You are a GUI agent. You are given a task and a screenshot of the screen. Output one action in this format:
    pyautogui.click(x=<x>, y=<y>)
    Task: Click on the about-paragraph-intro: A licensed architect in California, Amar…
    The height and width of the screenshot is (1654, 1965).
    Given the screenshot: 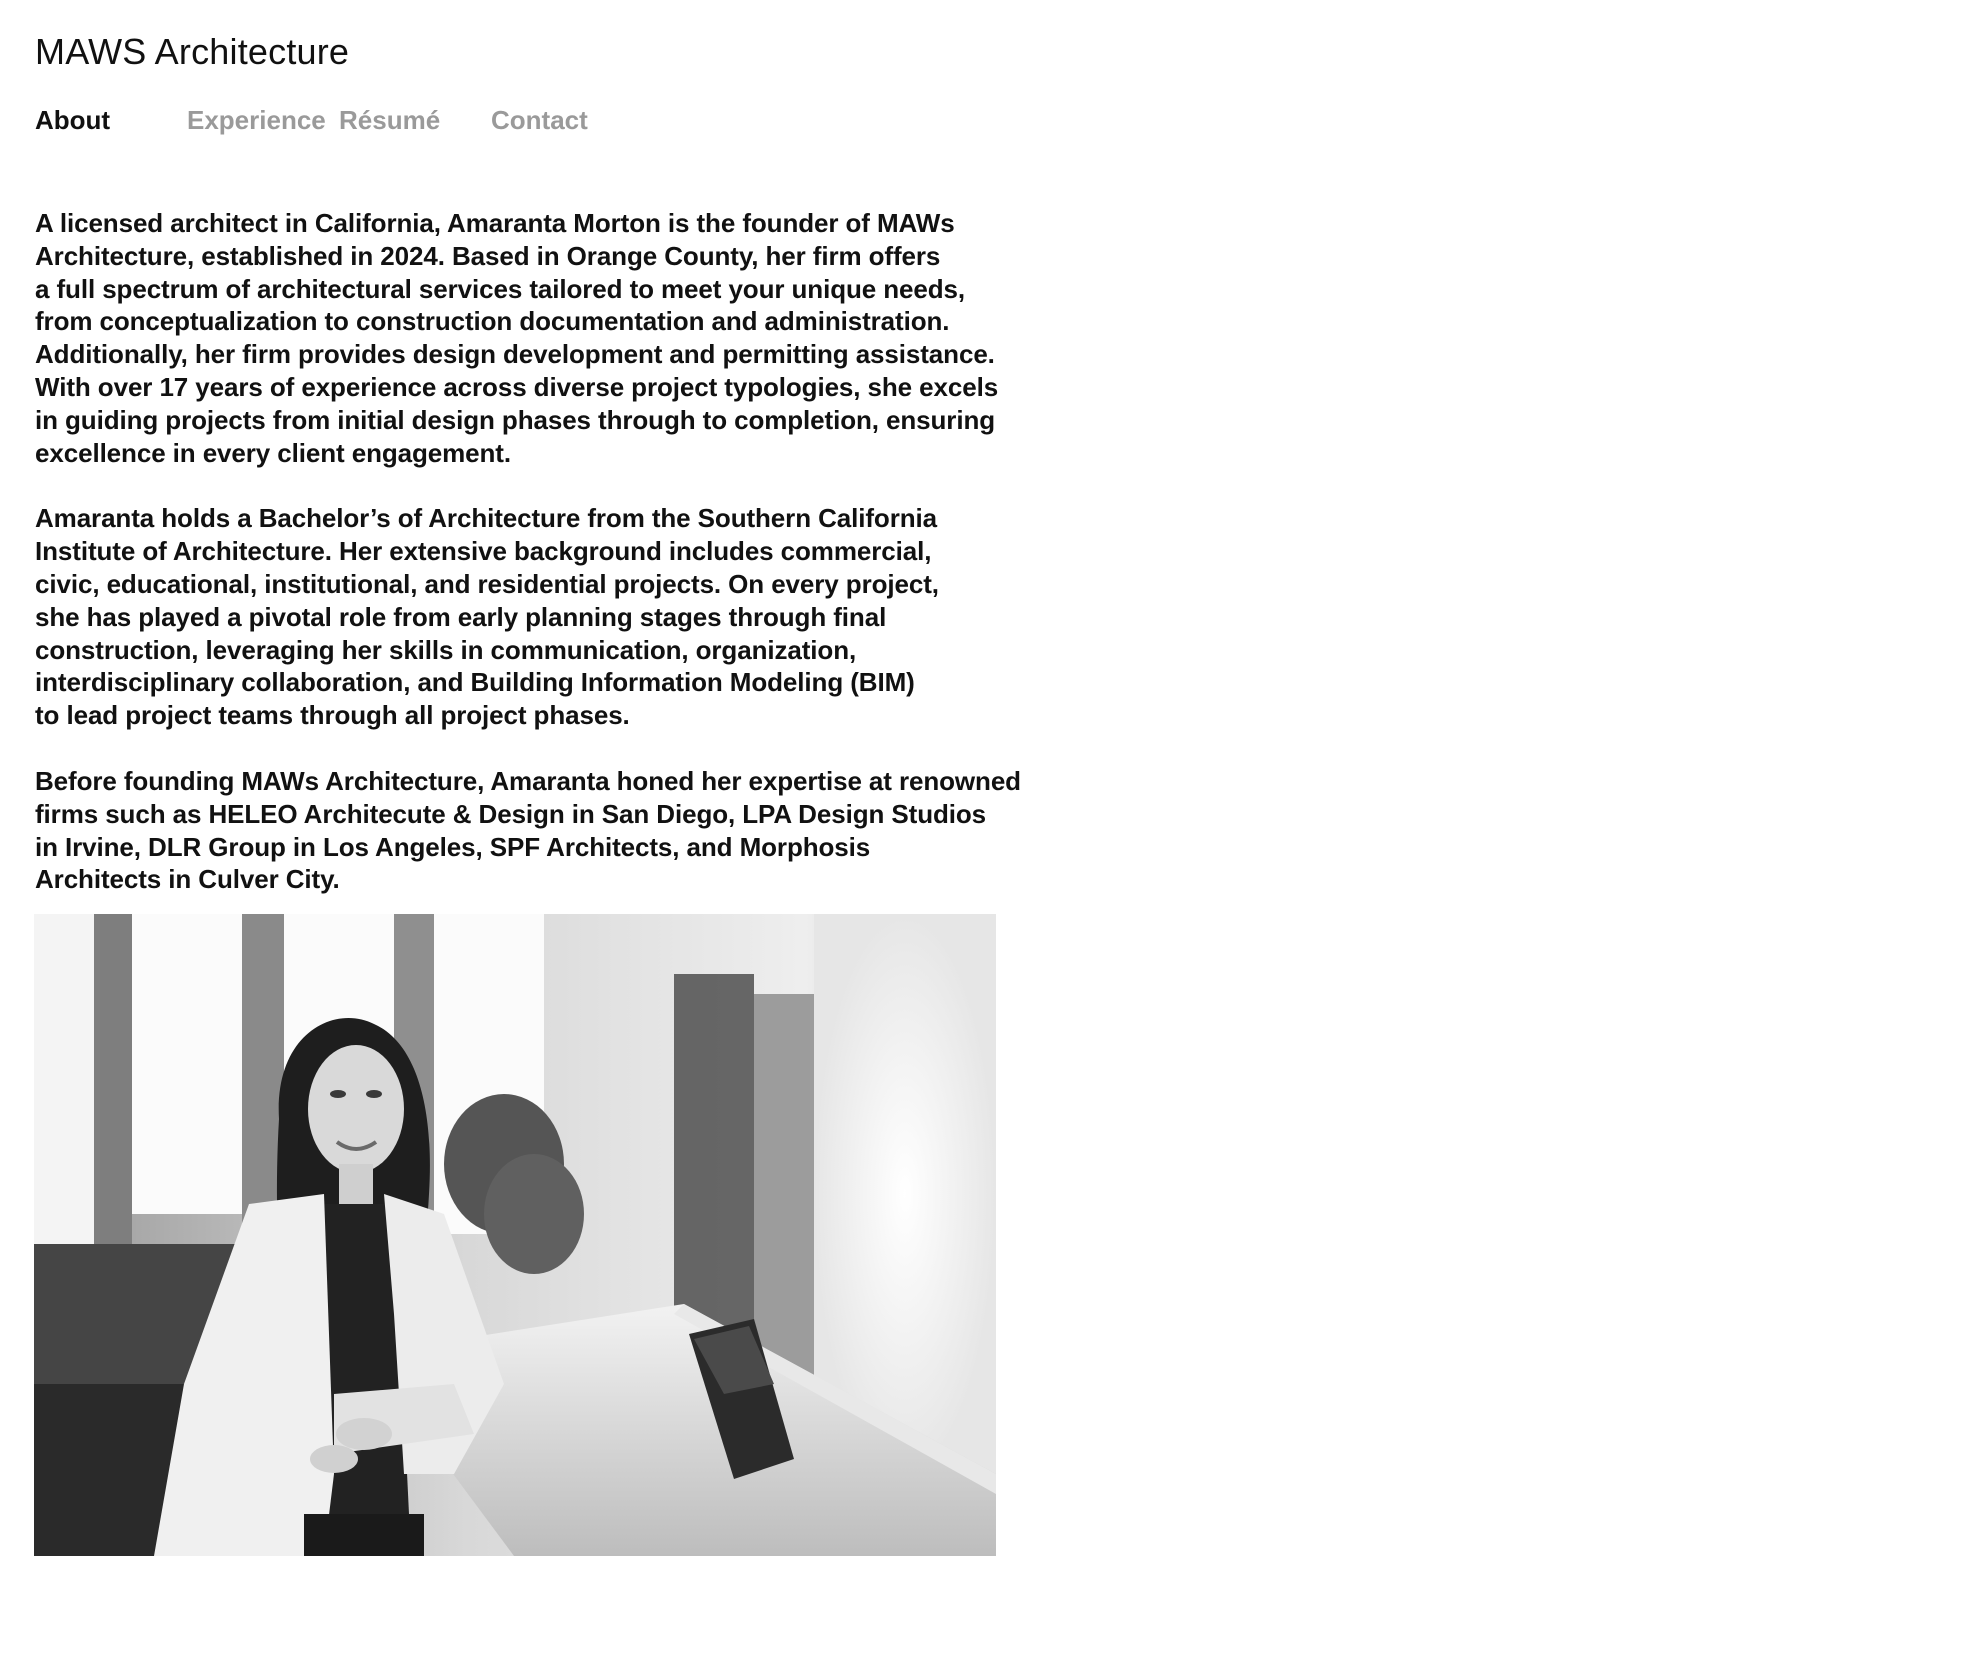 What is the action you would take?
    pyautogui.click(x=517, y=338)
    